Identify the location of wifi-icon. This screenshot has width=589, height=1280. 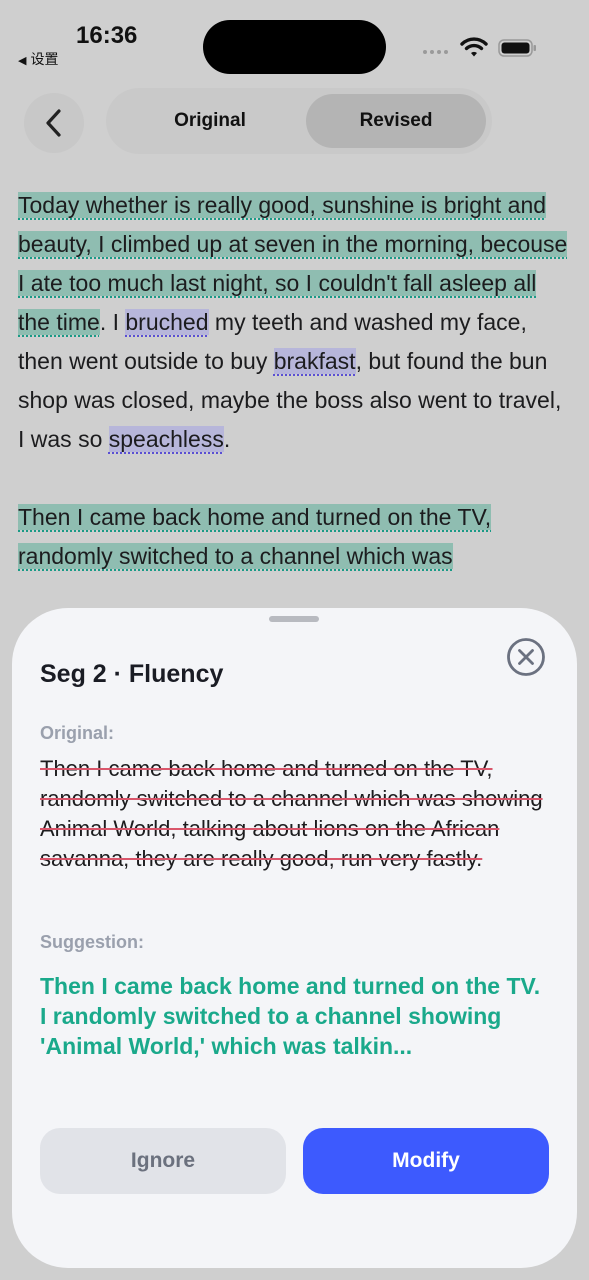
(474, 47).